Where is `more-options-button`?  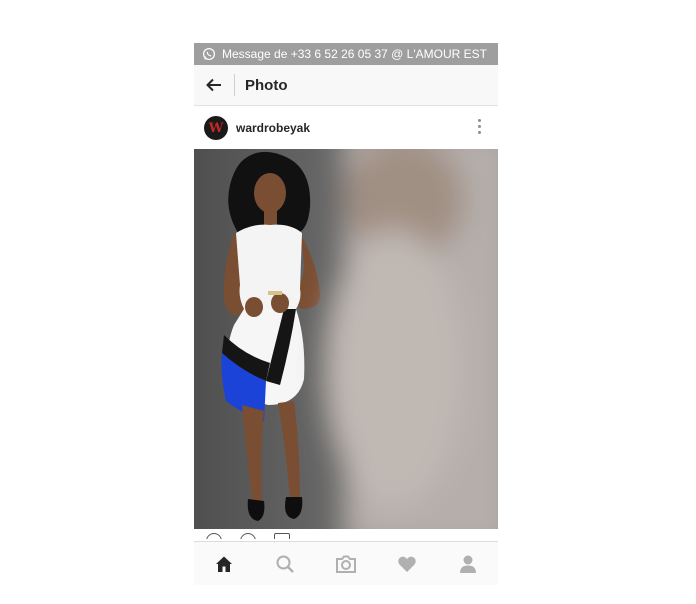
more-options-button is located at coordinates (480, 128).